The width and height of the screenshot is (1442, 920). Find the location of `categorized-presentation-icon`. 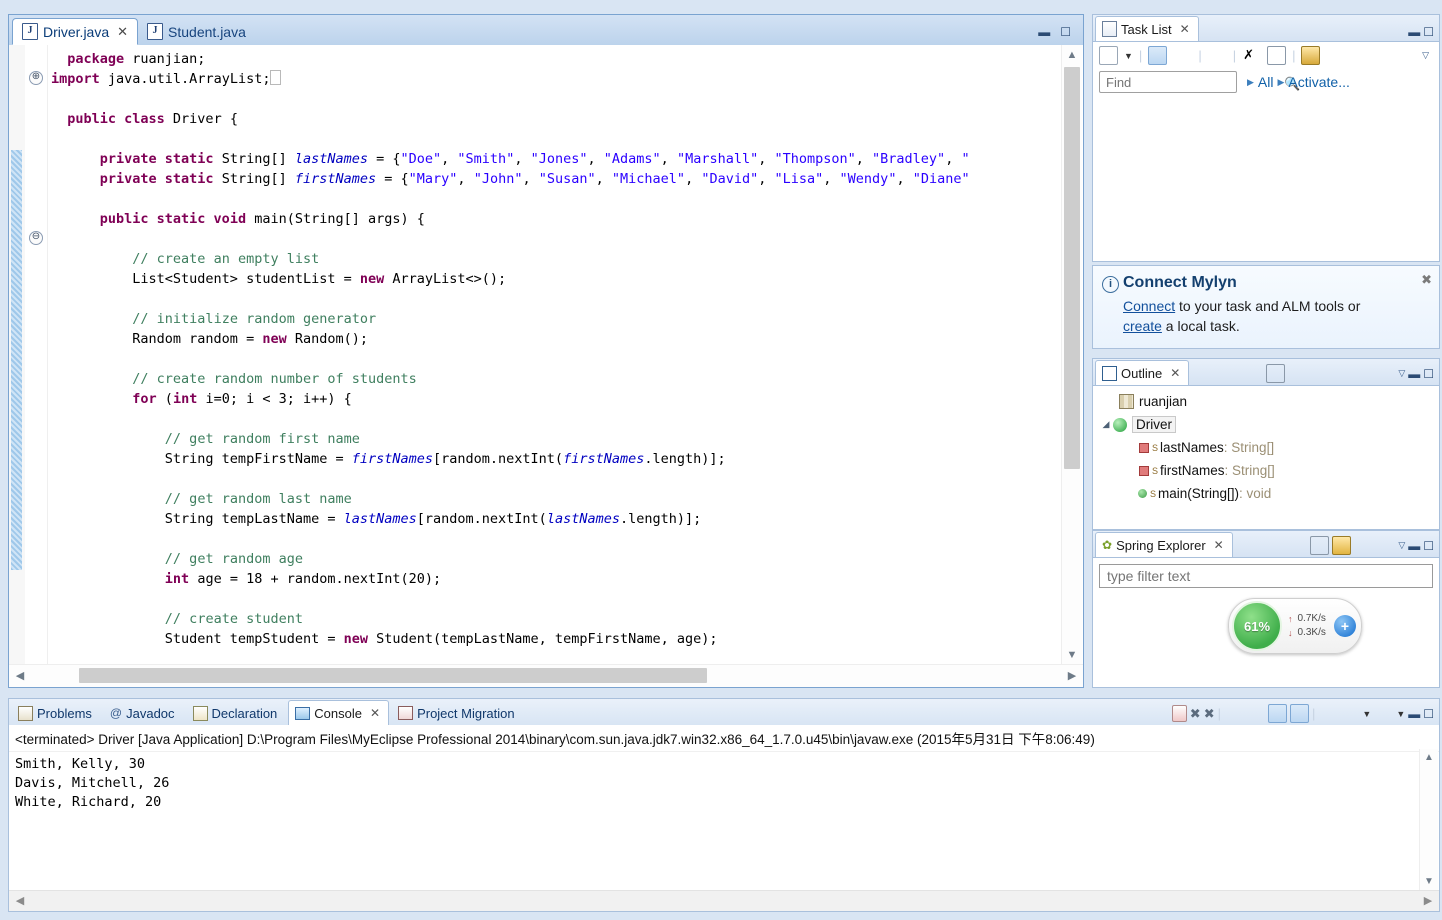

categorized-presentation-icon is located at coordinates (1158, 55).